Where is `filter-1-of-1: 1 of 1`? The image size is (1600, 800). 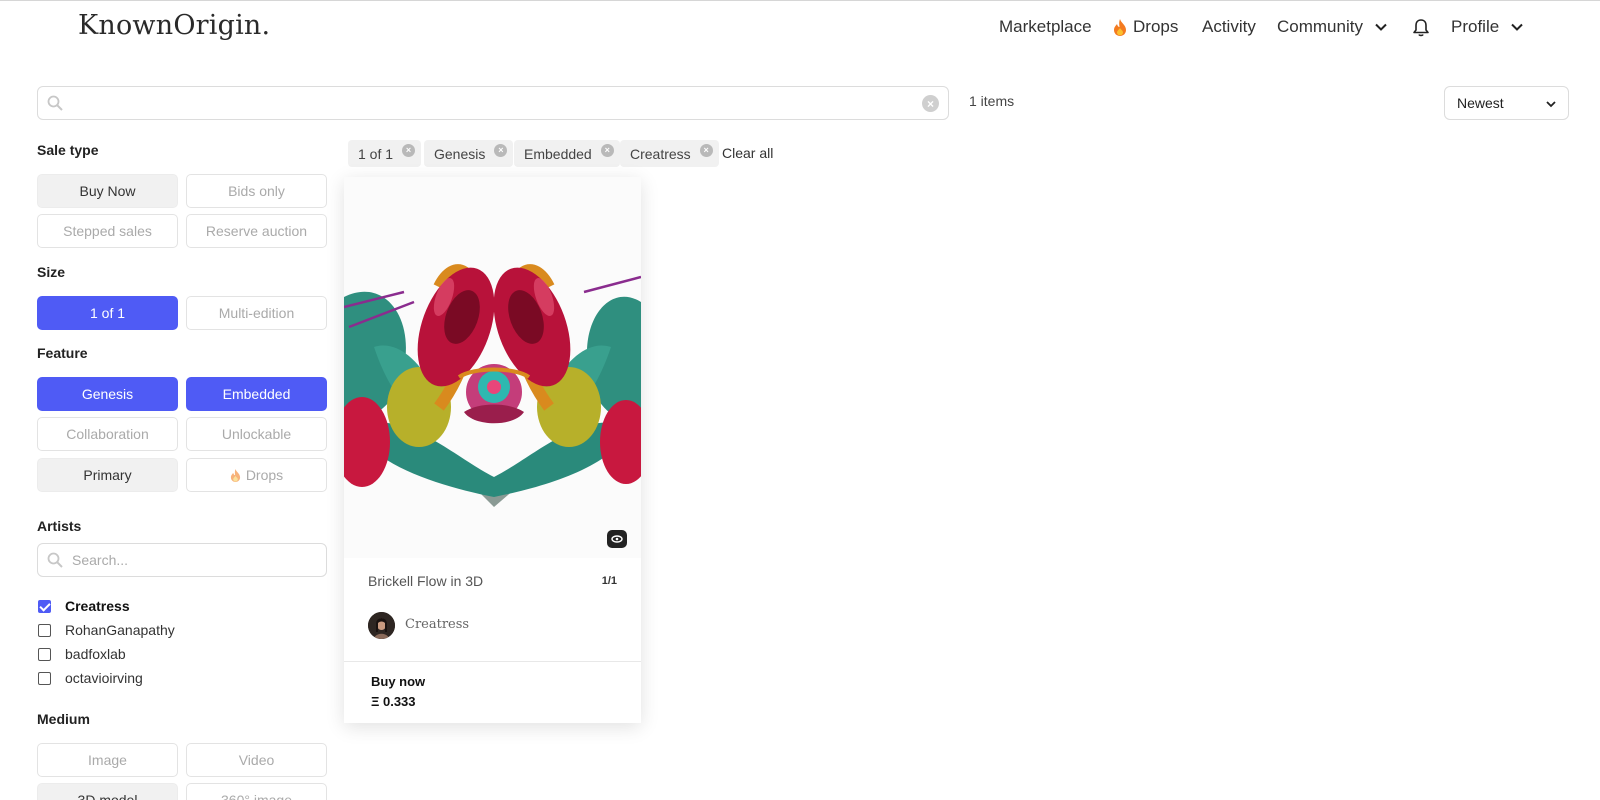
filter-1-of-1: 1 of 1 is located at coordinates (107, 313).